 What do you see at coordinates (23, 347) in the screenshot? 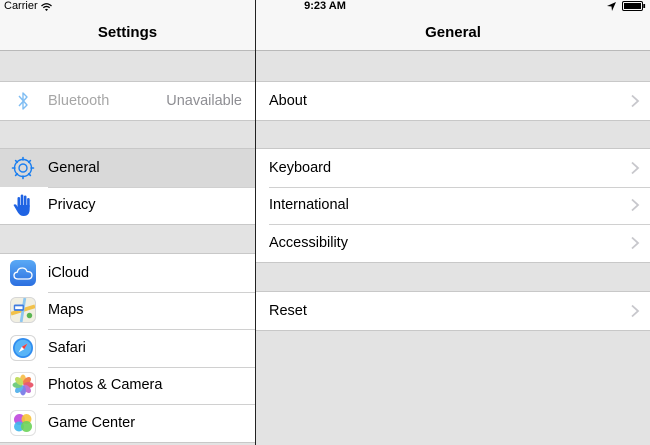
I see `compass-icon` at bounding box center [23, 347].